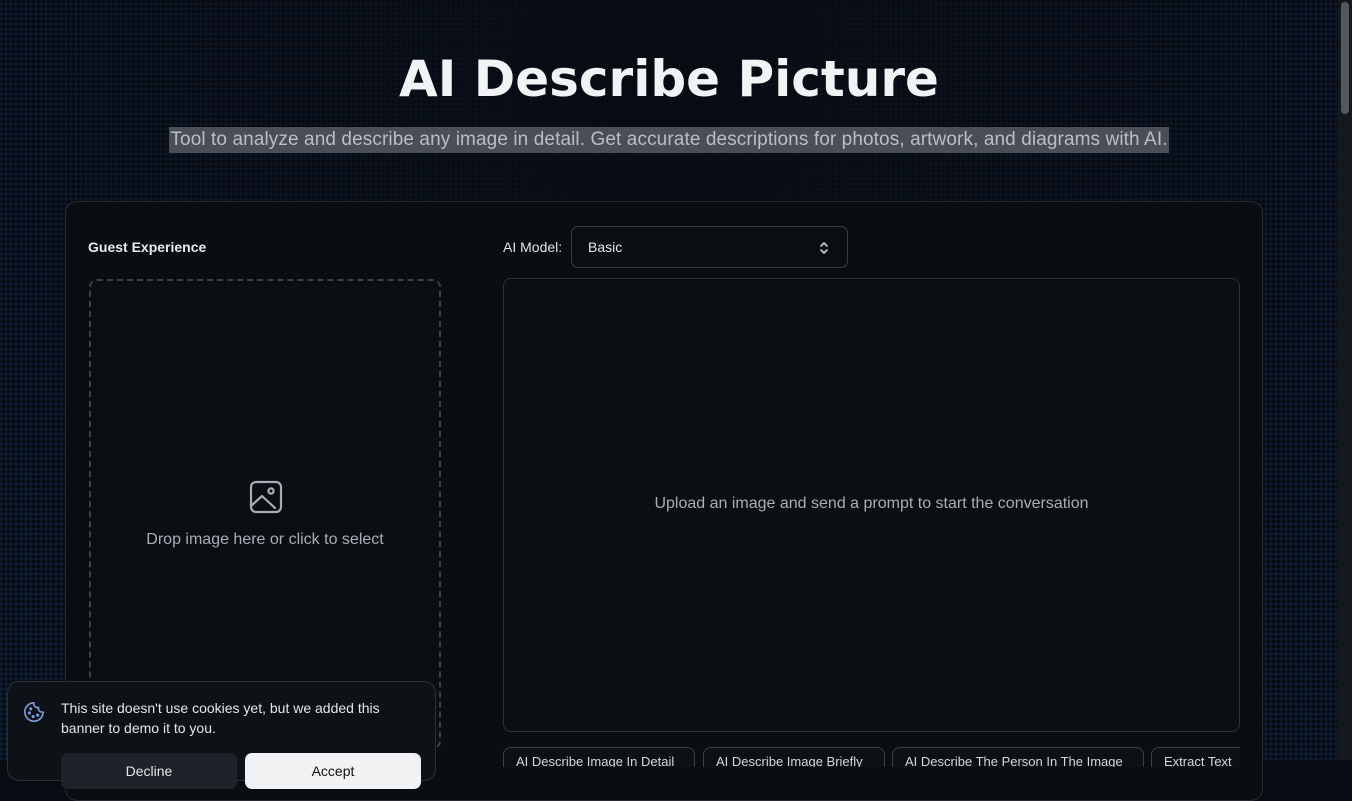 This screenshot has width=1352, height=801. What do you see at coordinates (333, 771) in the screenshot?
I see `cookie-accept-button: Accept` at bounding box center [333, 771].